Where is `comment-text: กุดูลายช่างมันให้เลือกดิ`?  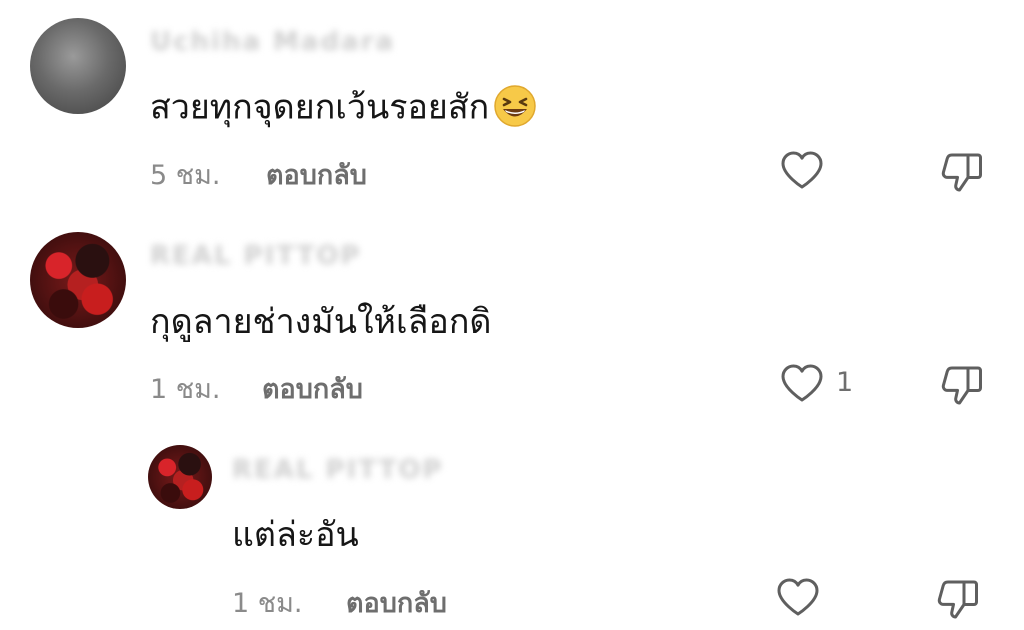
comment-text: กุดูลายช่างมันให้เลือกดิ is located at coordinates (321, 322).